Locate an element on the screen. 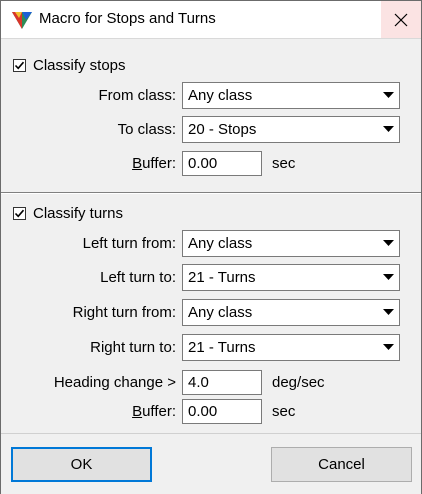  heading-change-label: Heading change > is located at coordinates (114, 382).